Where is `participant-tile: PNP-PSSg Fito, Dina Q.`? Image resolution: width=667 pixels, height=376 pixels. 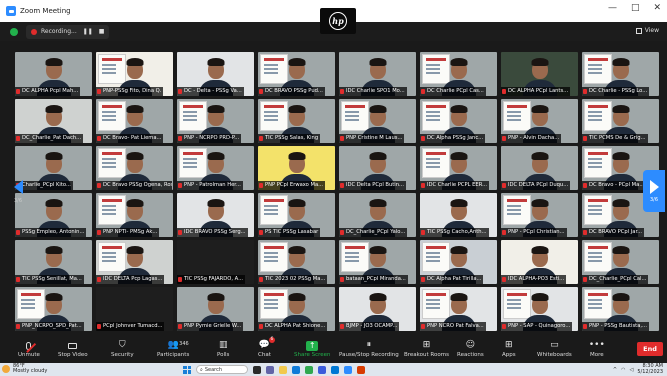
participant-tile: PNP-PSSg Fito, Dina Q. is located at coordinates (134, 74).